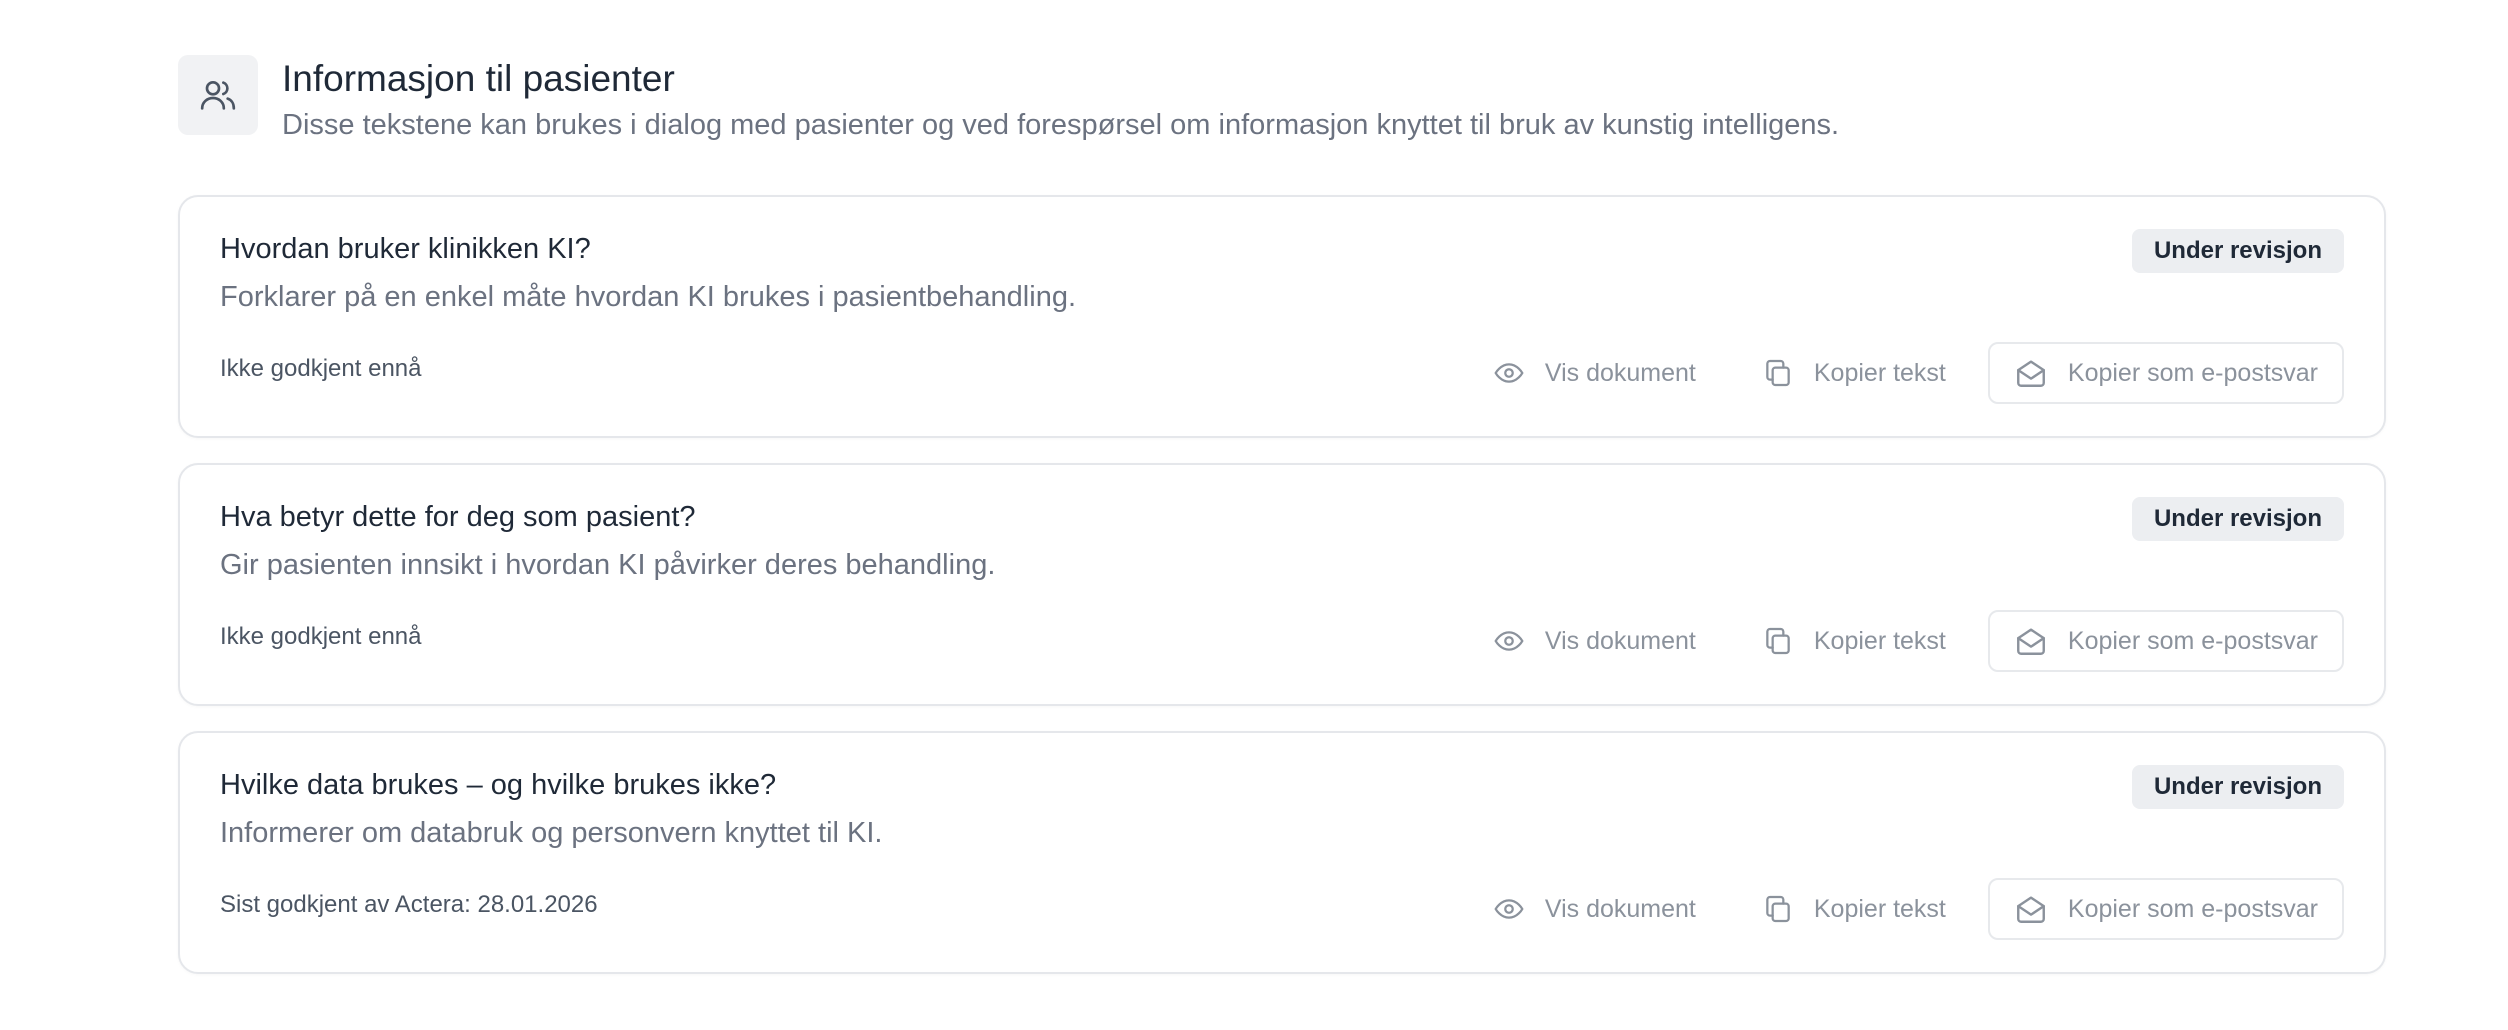 The width and height of the screenshot is (2508, 1030). I want to click on section-title: Informasjon til pasienter, so click(478, 78).